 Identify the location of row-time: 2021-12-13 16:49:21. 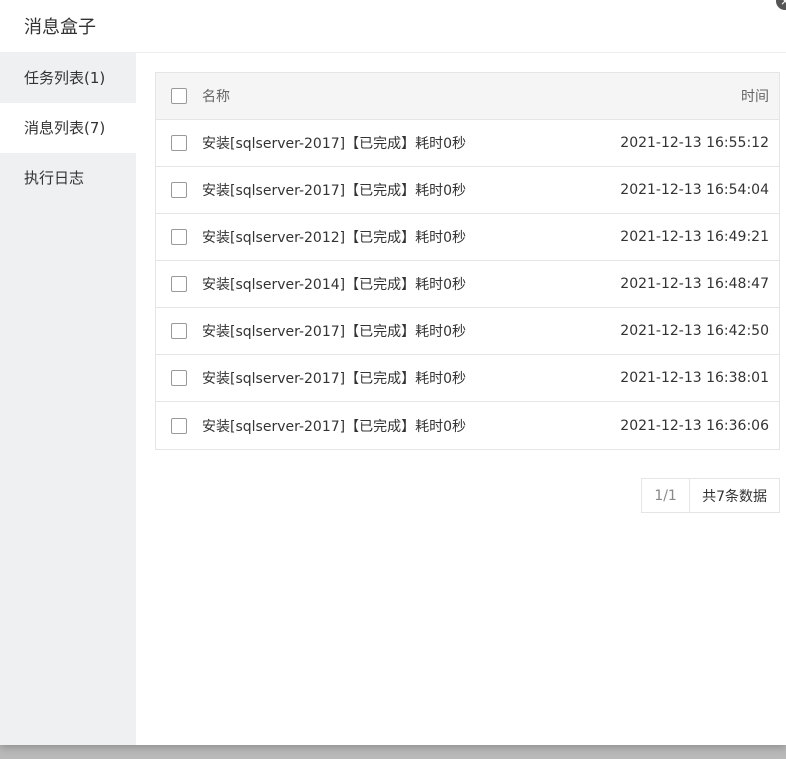
(694, 237).